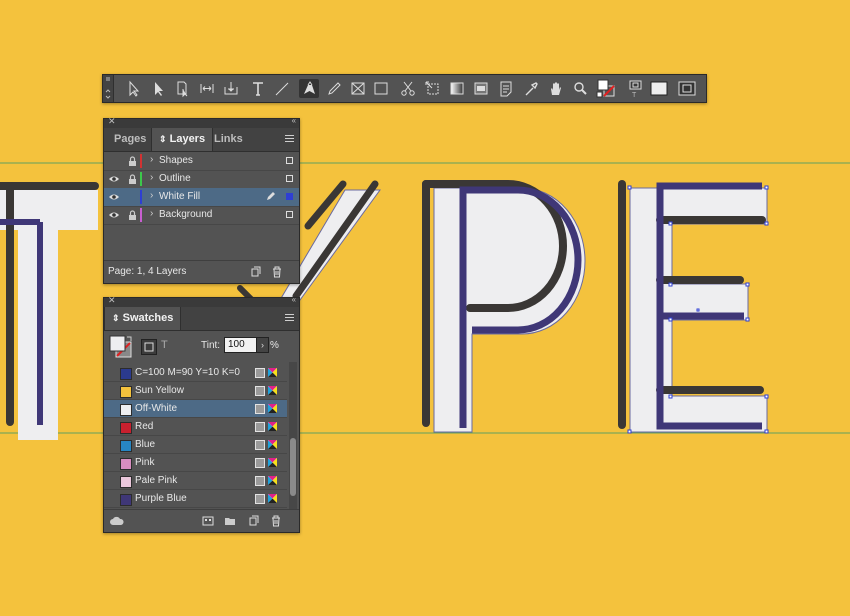  I want to click on layer-name: White Fill, so click(180, 196).